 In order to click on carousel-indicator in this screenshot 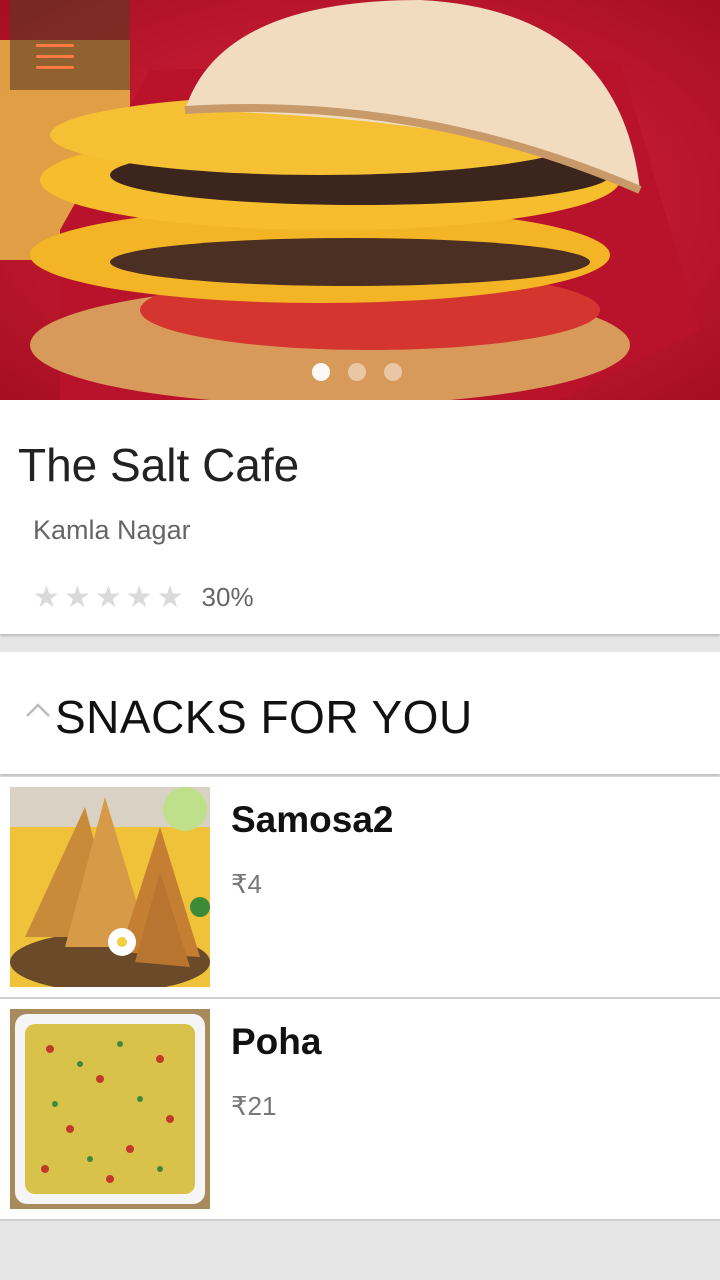, I will do `click(357, 372)`.